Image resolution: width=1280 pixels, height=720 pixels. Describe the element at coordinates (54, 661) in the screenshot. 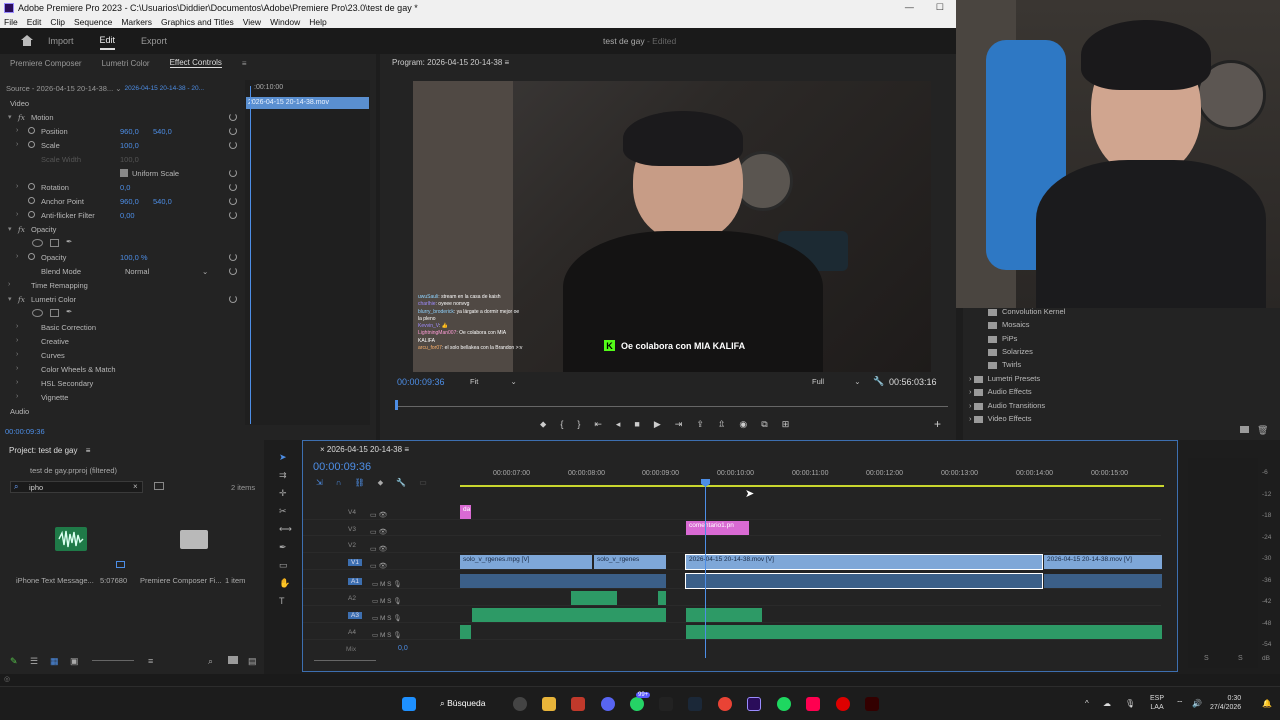

I see `icon-view-icon: ▦` at that location.